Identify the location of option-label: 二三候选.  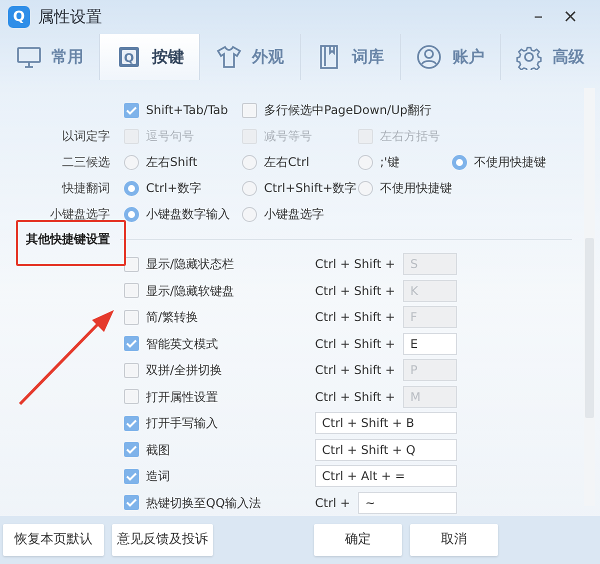
(85, 162).